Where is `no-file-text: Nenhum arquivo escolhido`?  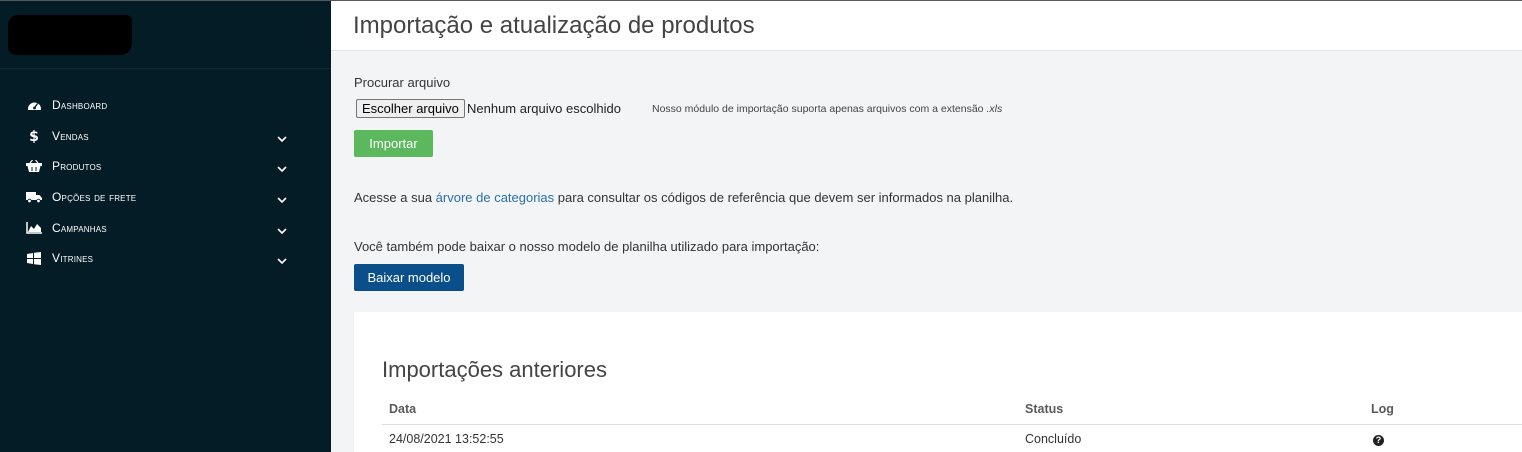 no-file-text: Nenhum arquivo escolhido is located at coordinates (544, 108).